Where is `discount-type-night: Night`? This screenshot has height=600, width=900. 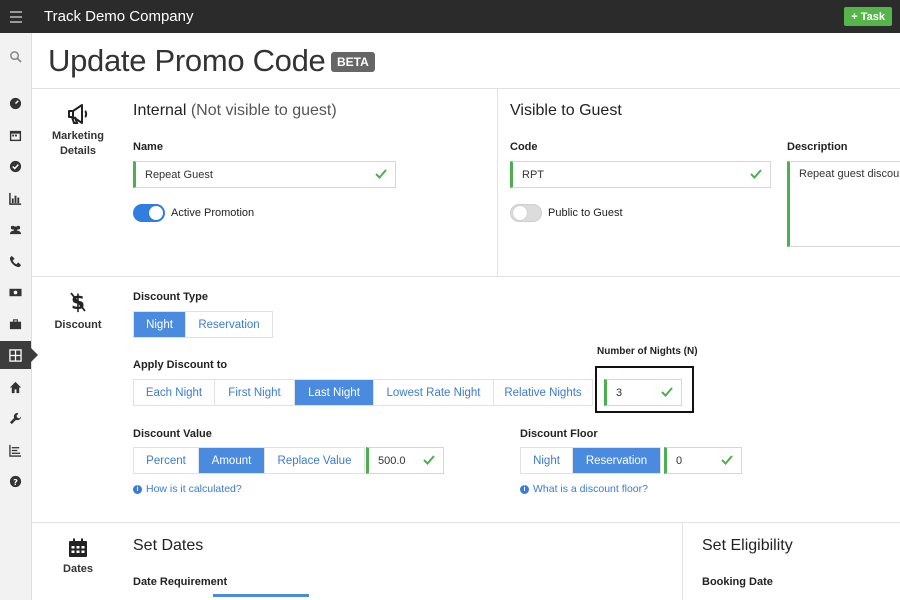
discount-type-night: Night is located at coordinates (160, 324).